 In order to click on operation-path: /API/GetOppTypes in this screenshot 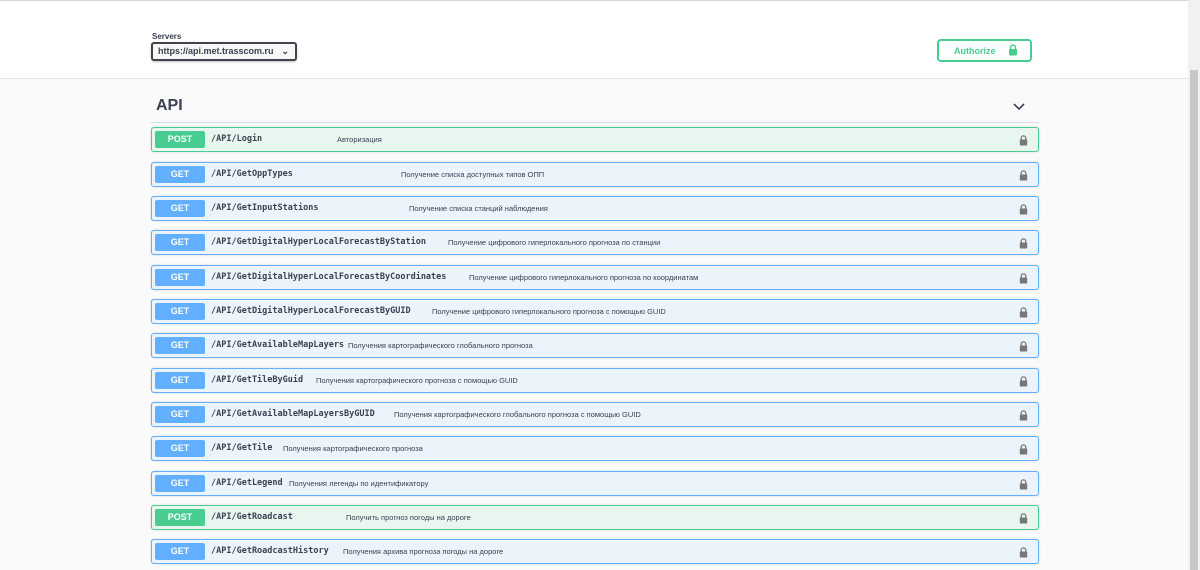, I will do `click(252, 174)`.